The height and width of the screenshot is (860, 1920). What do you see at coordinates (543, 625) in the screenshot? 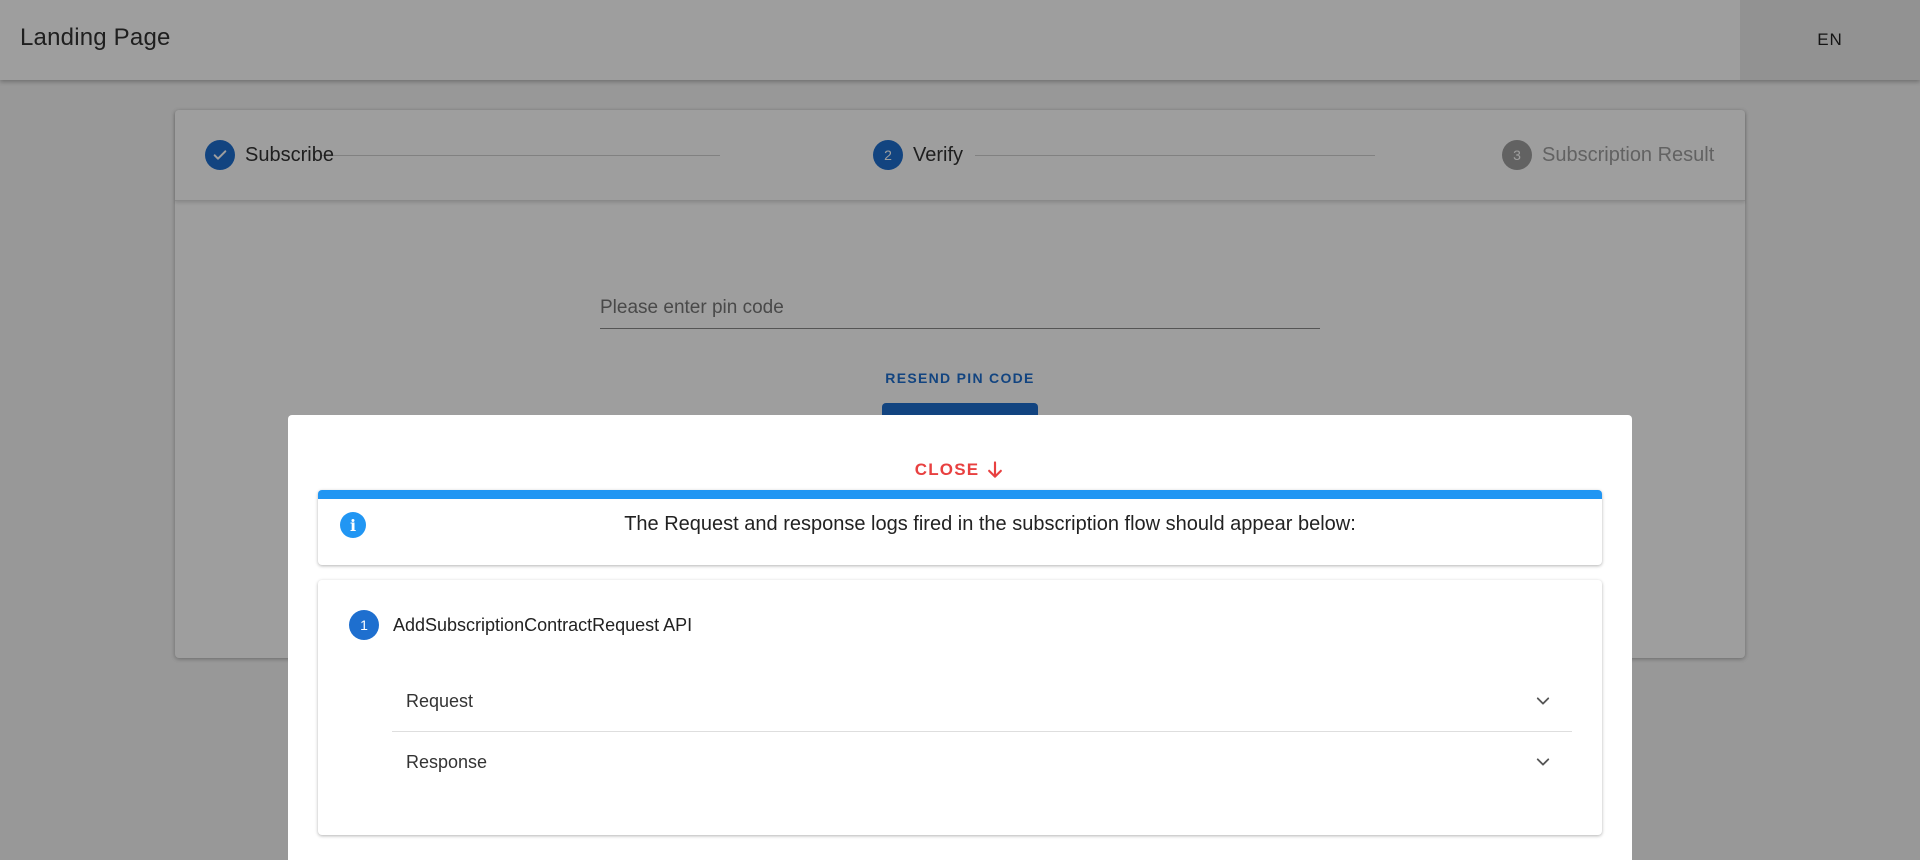
I see `log-title: AddSubscriptionContractRequest API` at bounding box center [543, 625].